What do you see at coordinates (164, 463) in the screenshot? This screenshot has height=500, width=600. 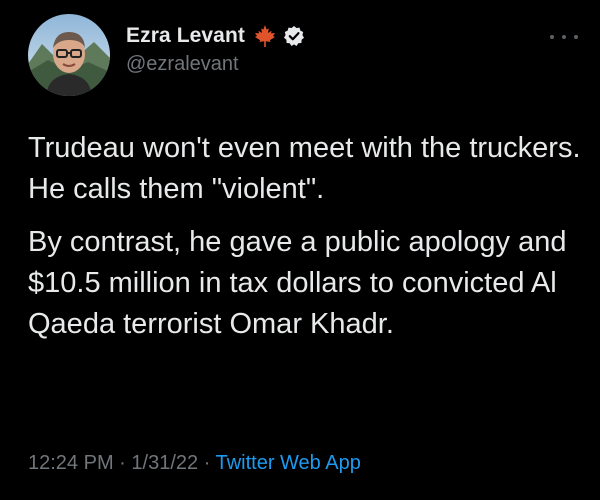 I see `tweet-date: 1/31/22` at bounding box center [164, 463].